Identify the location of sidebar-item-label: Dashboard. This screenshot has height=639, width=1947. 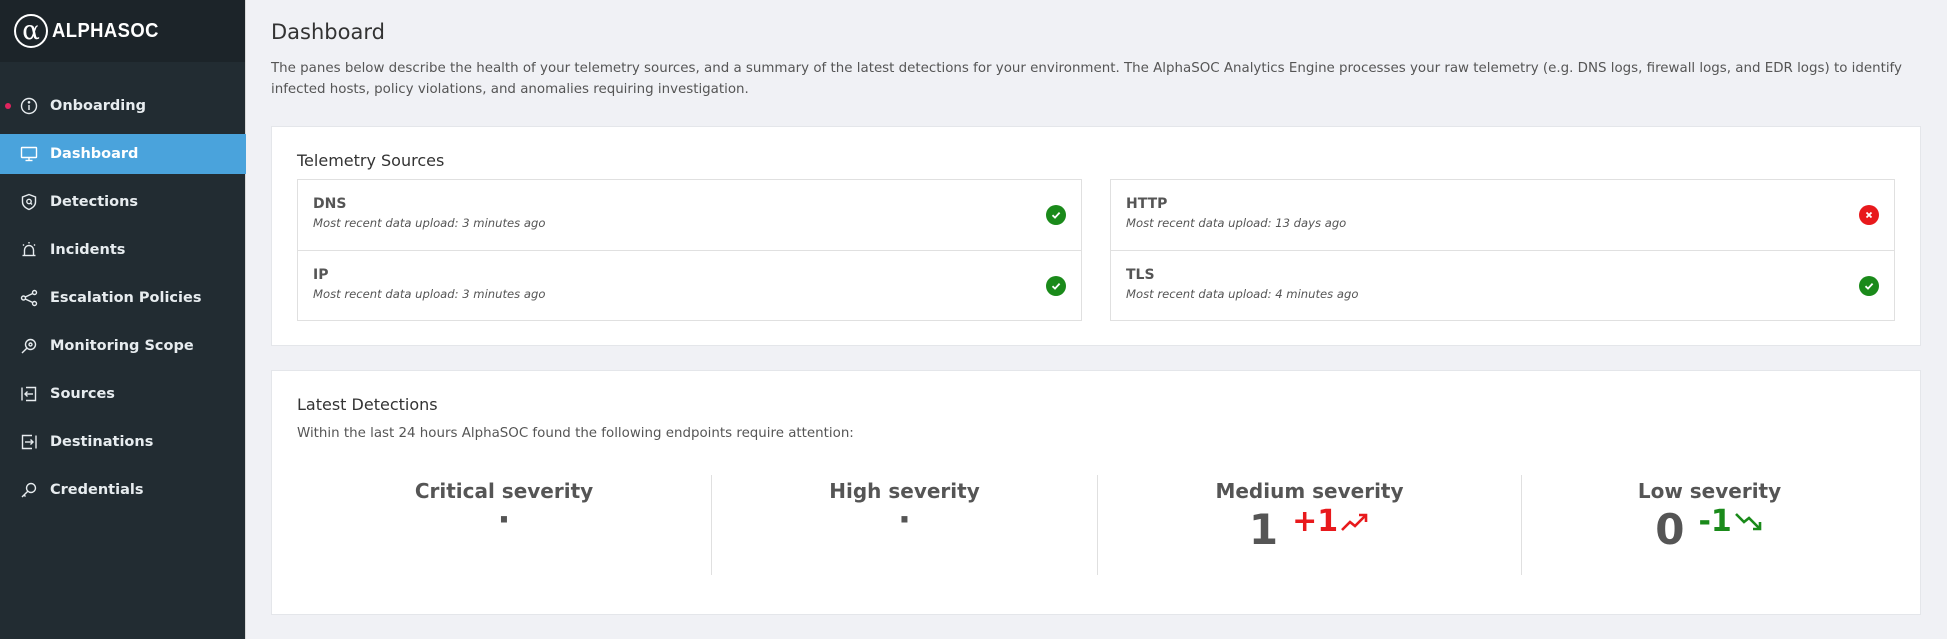
(94, 154).